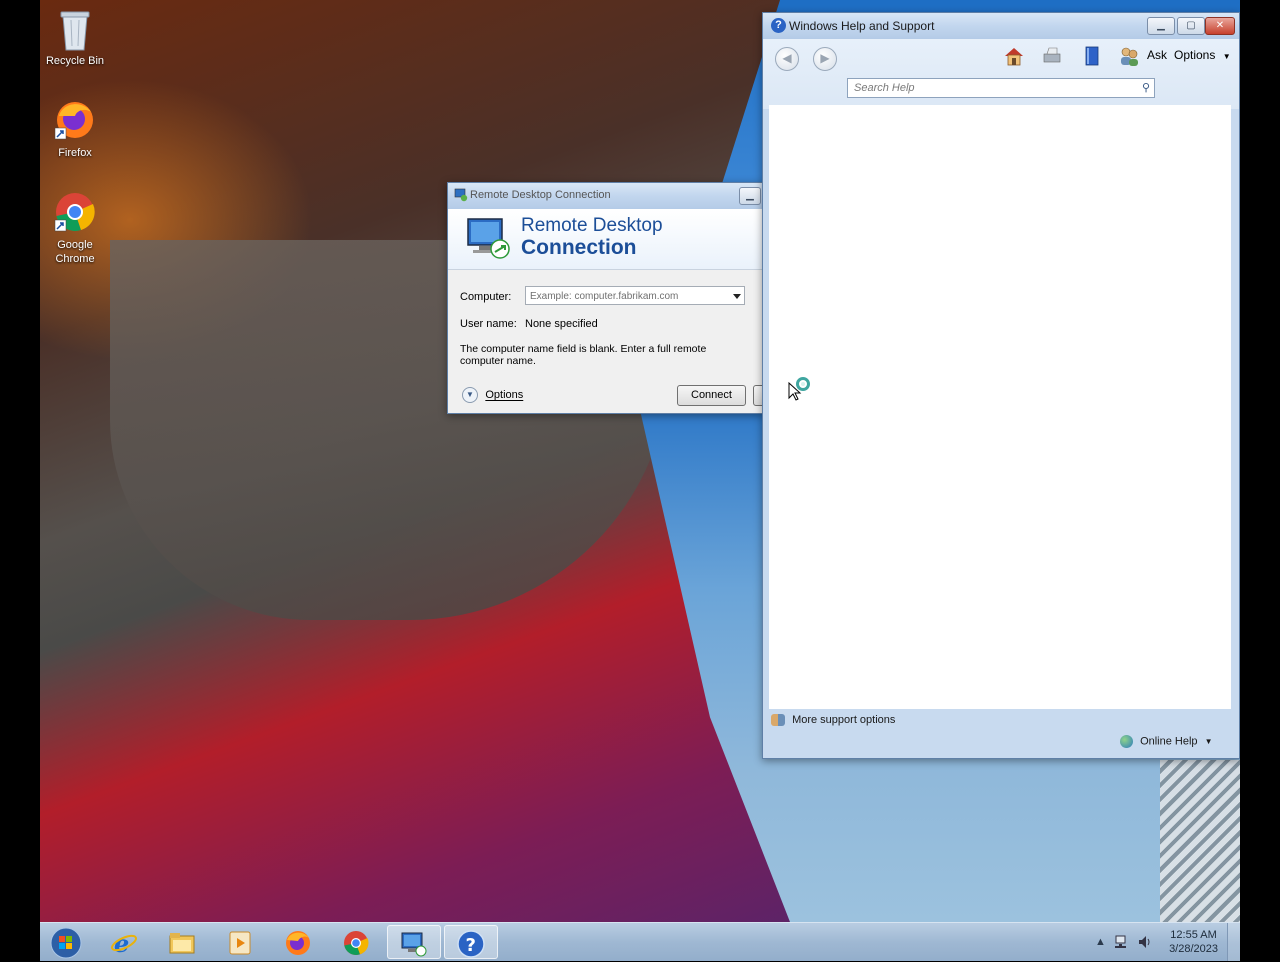 Image resolution: width=1280 pixels, height=962 pixels. What do you see at coordinates (1200, 841) in the screenshot?
I see `wallpaper-tower` at bounding box center [1200, 841].